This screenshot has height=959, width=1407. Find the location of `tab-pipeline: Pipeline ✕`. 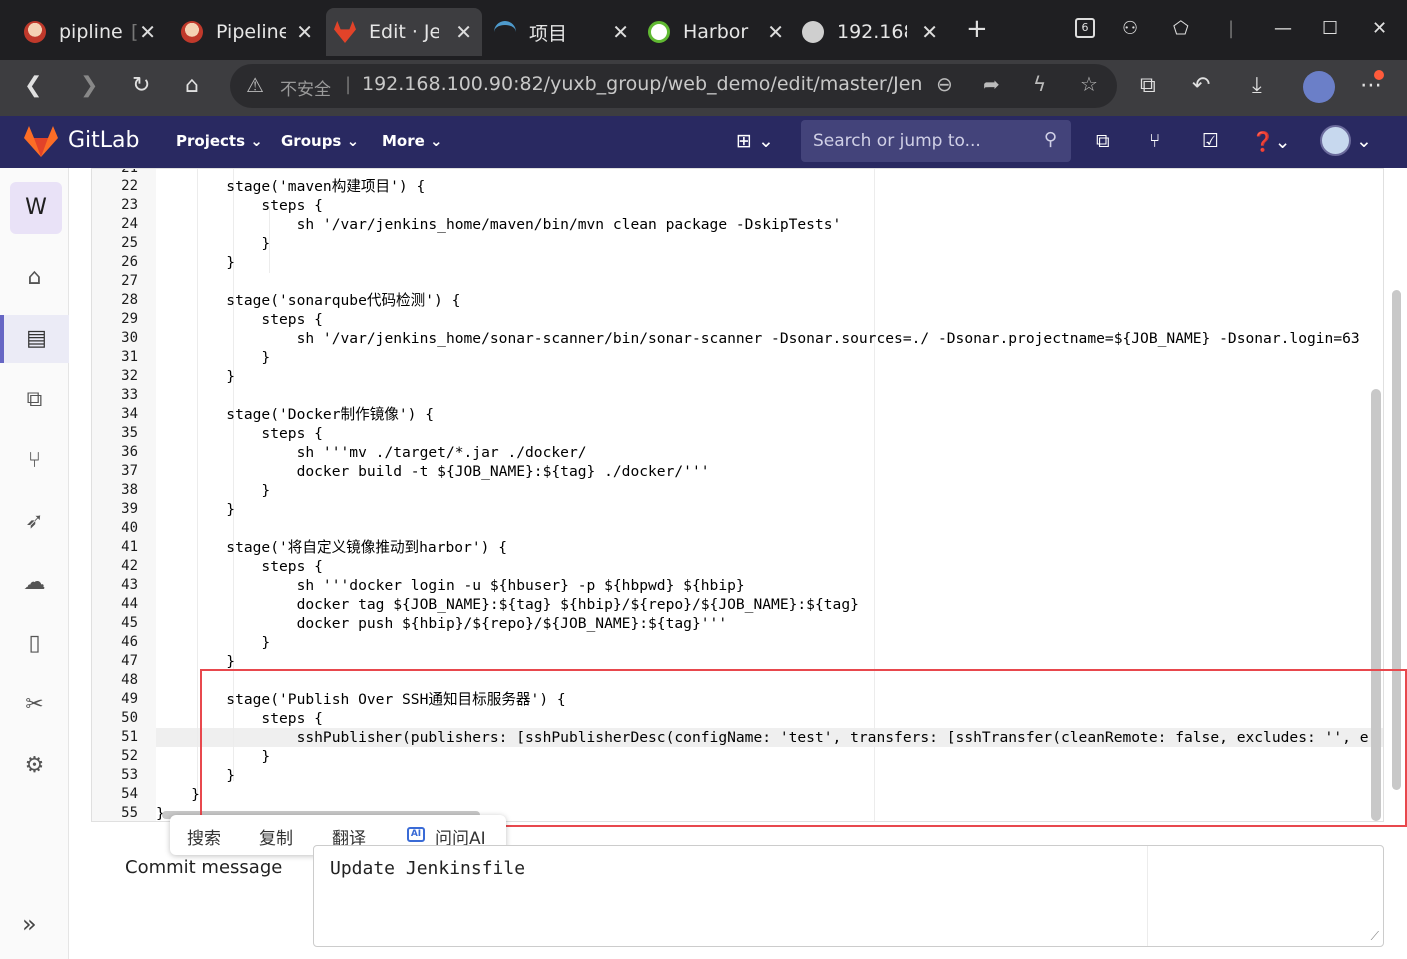

tab-pipeline: Pipeline ✕ is located at coordinates (243, 32).